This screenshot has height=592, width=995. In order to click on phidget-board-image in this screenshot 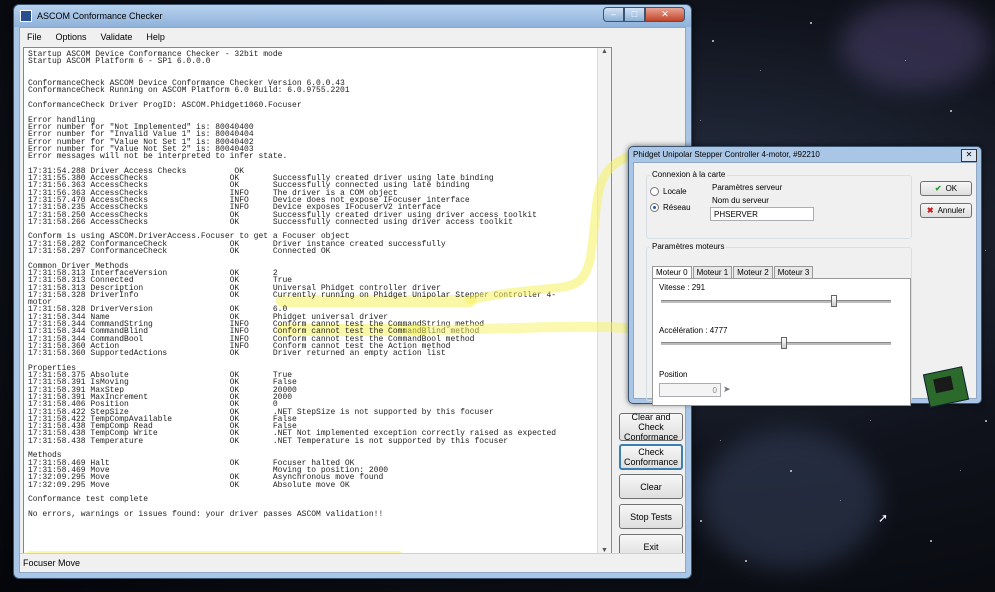, I will do `click(946, 387)`.